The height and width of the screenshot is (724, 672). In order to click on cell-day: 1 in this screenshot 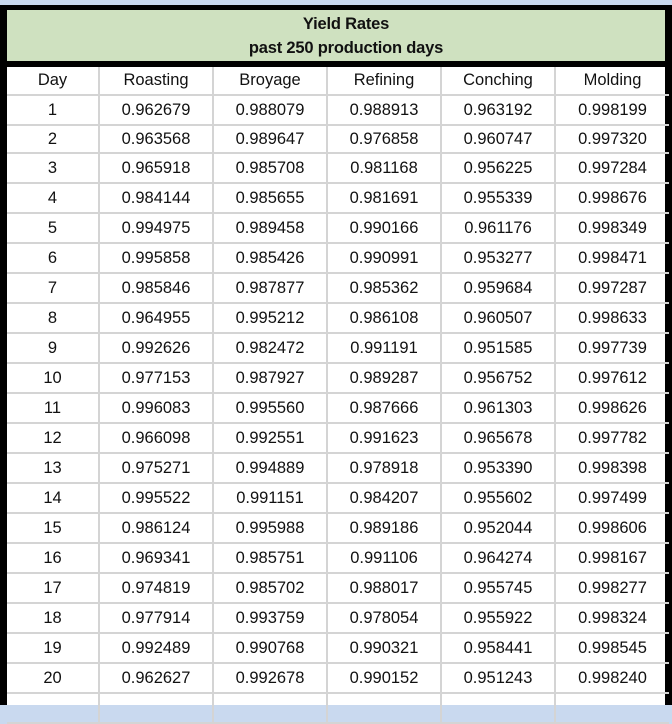, I will do `click(53, 110)`.